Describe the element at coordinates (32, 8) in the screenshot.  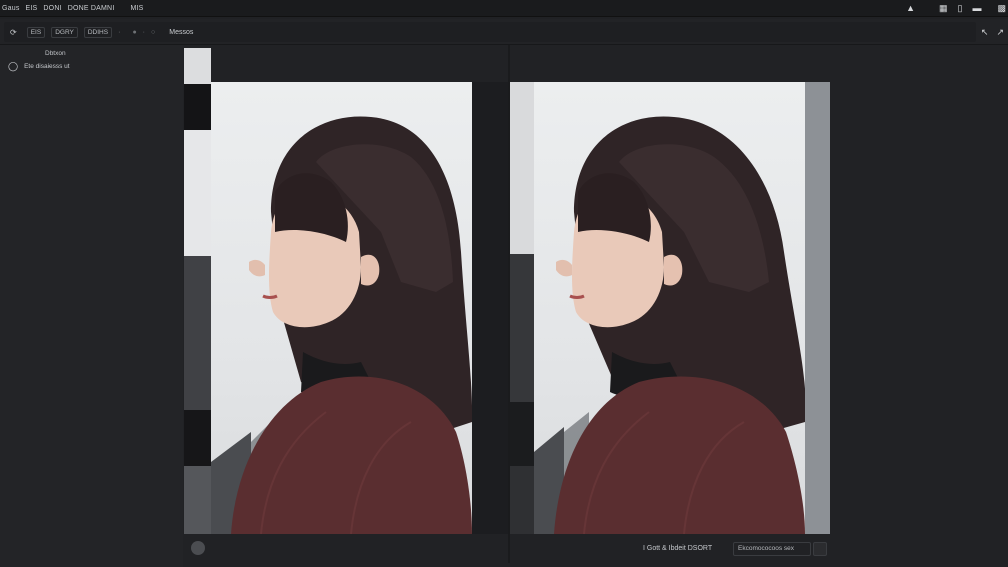
I see `menu-item-edit: EIS` at that location.